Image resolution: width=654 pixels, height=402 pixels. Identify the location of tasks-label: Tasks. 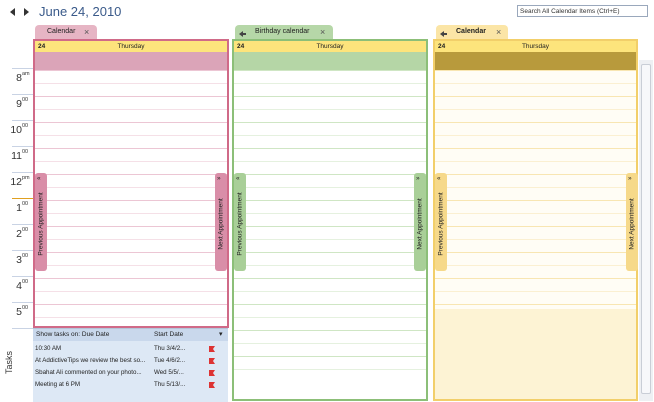
(9, 362).